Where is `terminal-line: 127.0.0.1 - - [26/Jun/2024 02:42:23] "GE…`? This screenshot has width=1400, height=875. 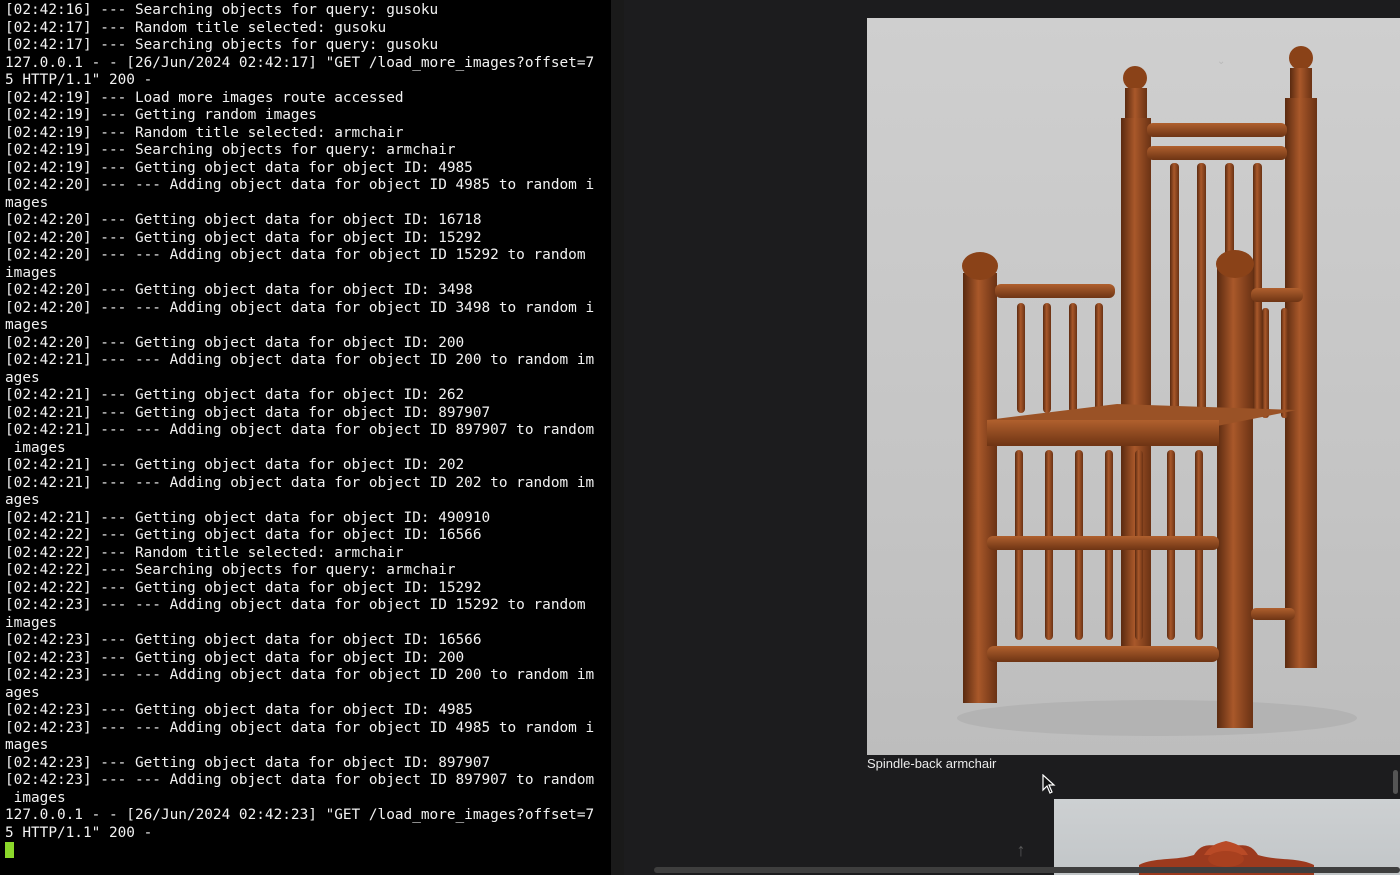 terminal-line: 127.0.0.1 - - [26/Jun/2024 02:42:23] "GE… is located at coordinates (300, 815).